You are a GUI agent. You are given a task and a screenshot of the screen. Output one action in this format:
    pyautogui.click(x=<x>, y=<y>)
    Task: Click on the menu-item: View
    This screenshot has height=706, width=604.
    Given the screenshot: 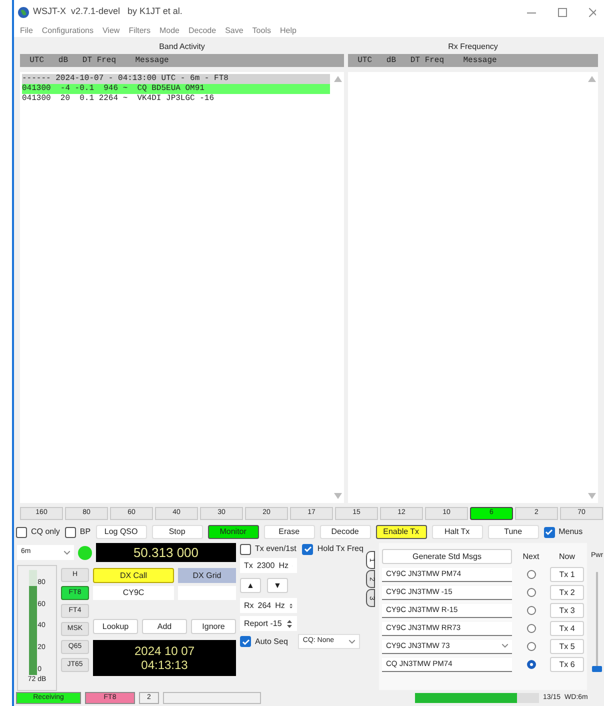 What is the action you would take?
    pyautogui.click(x=111, y=30)
    